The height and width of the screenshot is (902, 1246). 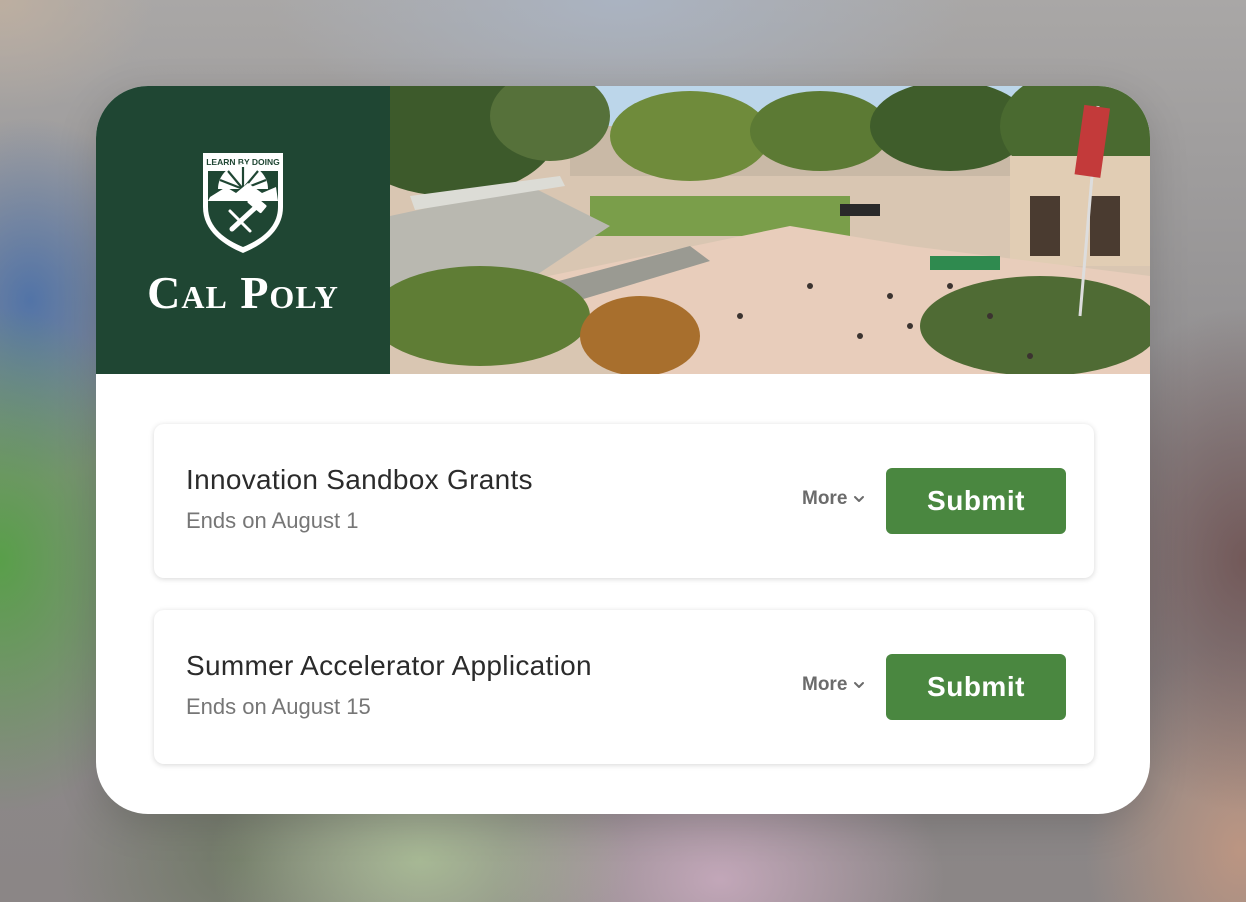 I want to click on item-deadline: Ends on August 1, so click(x=272, y=520).